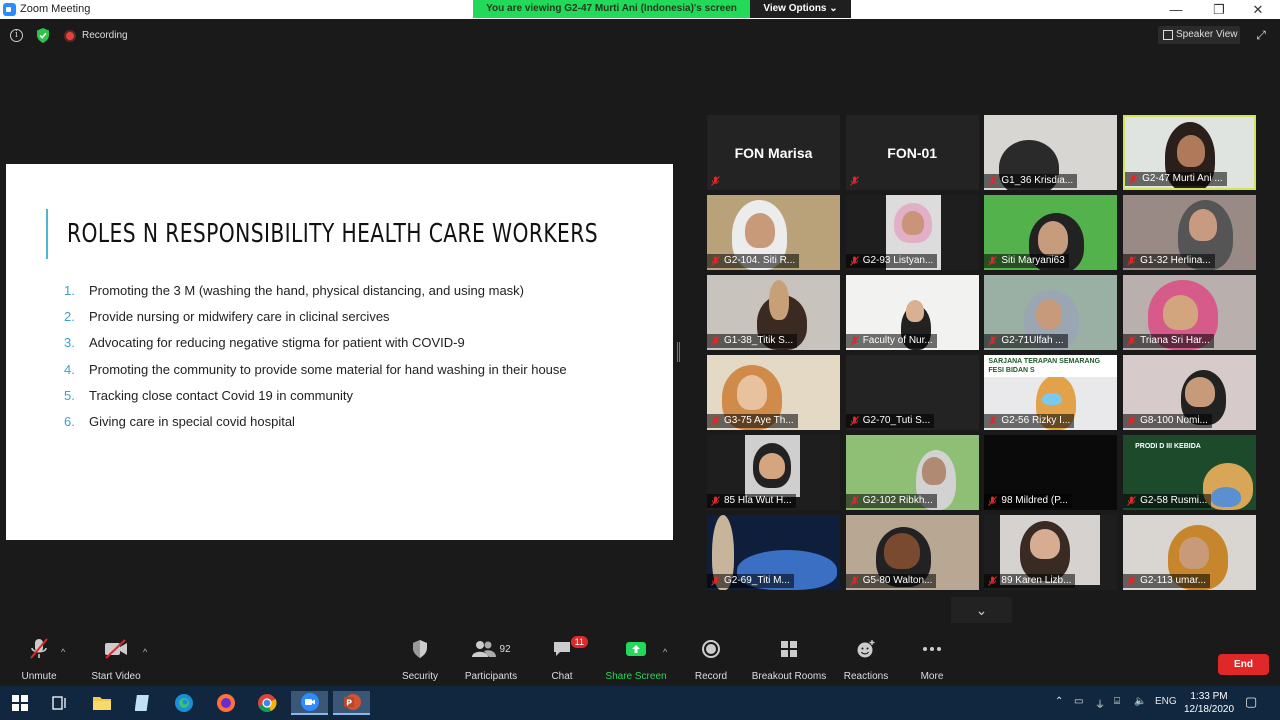  I want to click on end-meeting-button: End, so click(1243, 664).